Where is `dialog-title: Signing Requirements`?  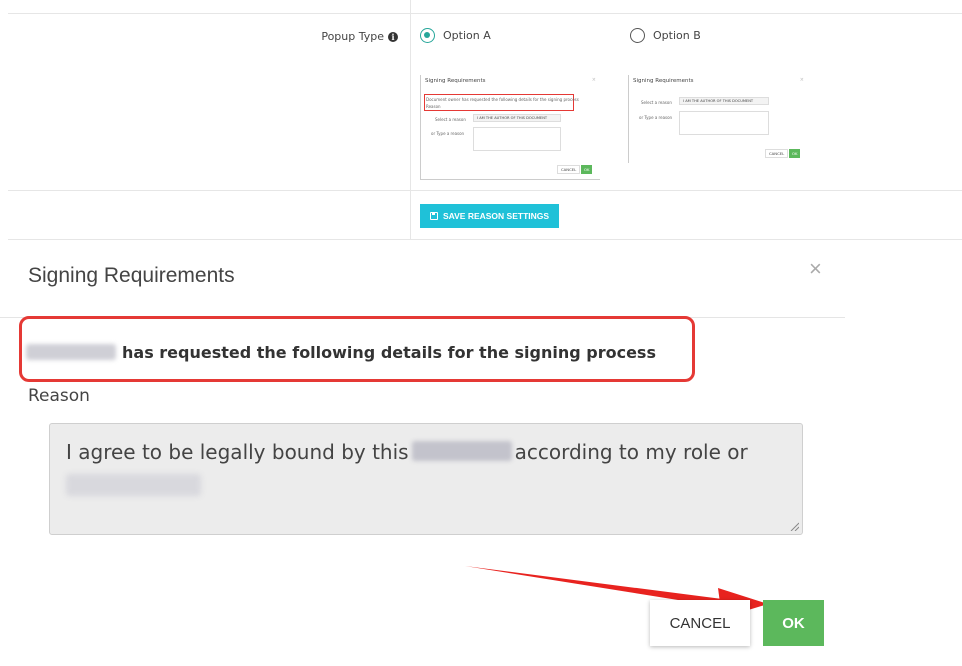 dialog-title: Signing Requirements is located at coordinates (131, 275).